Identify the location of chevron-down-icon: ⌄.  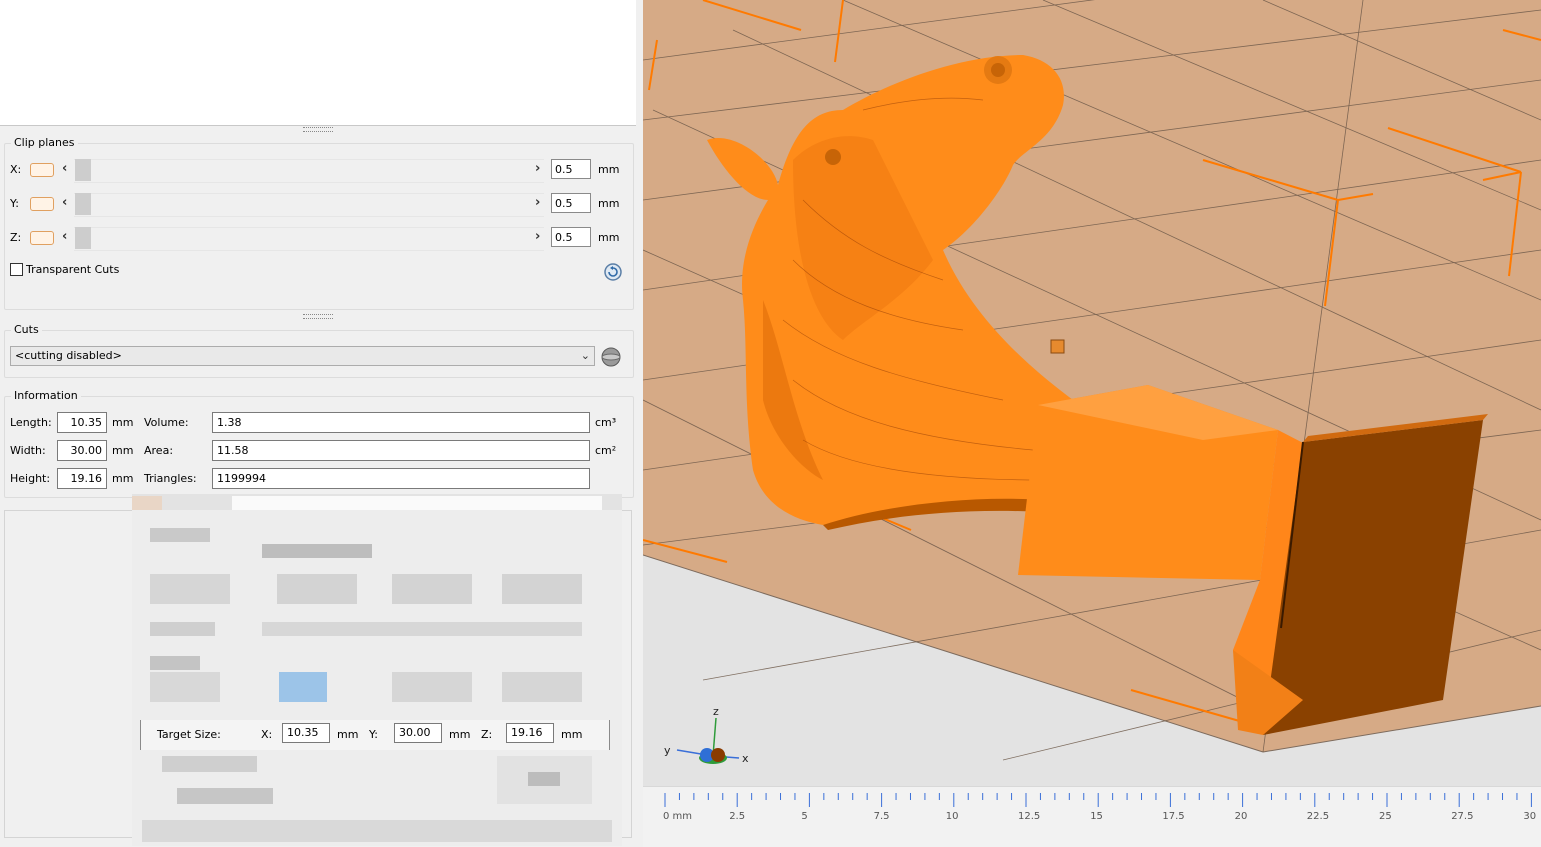
(585, 355).